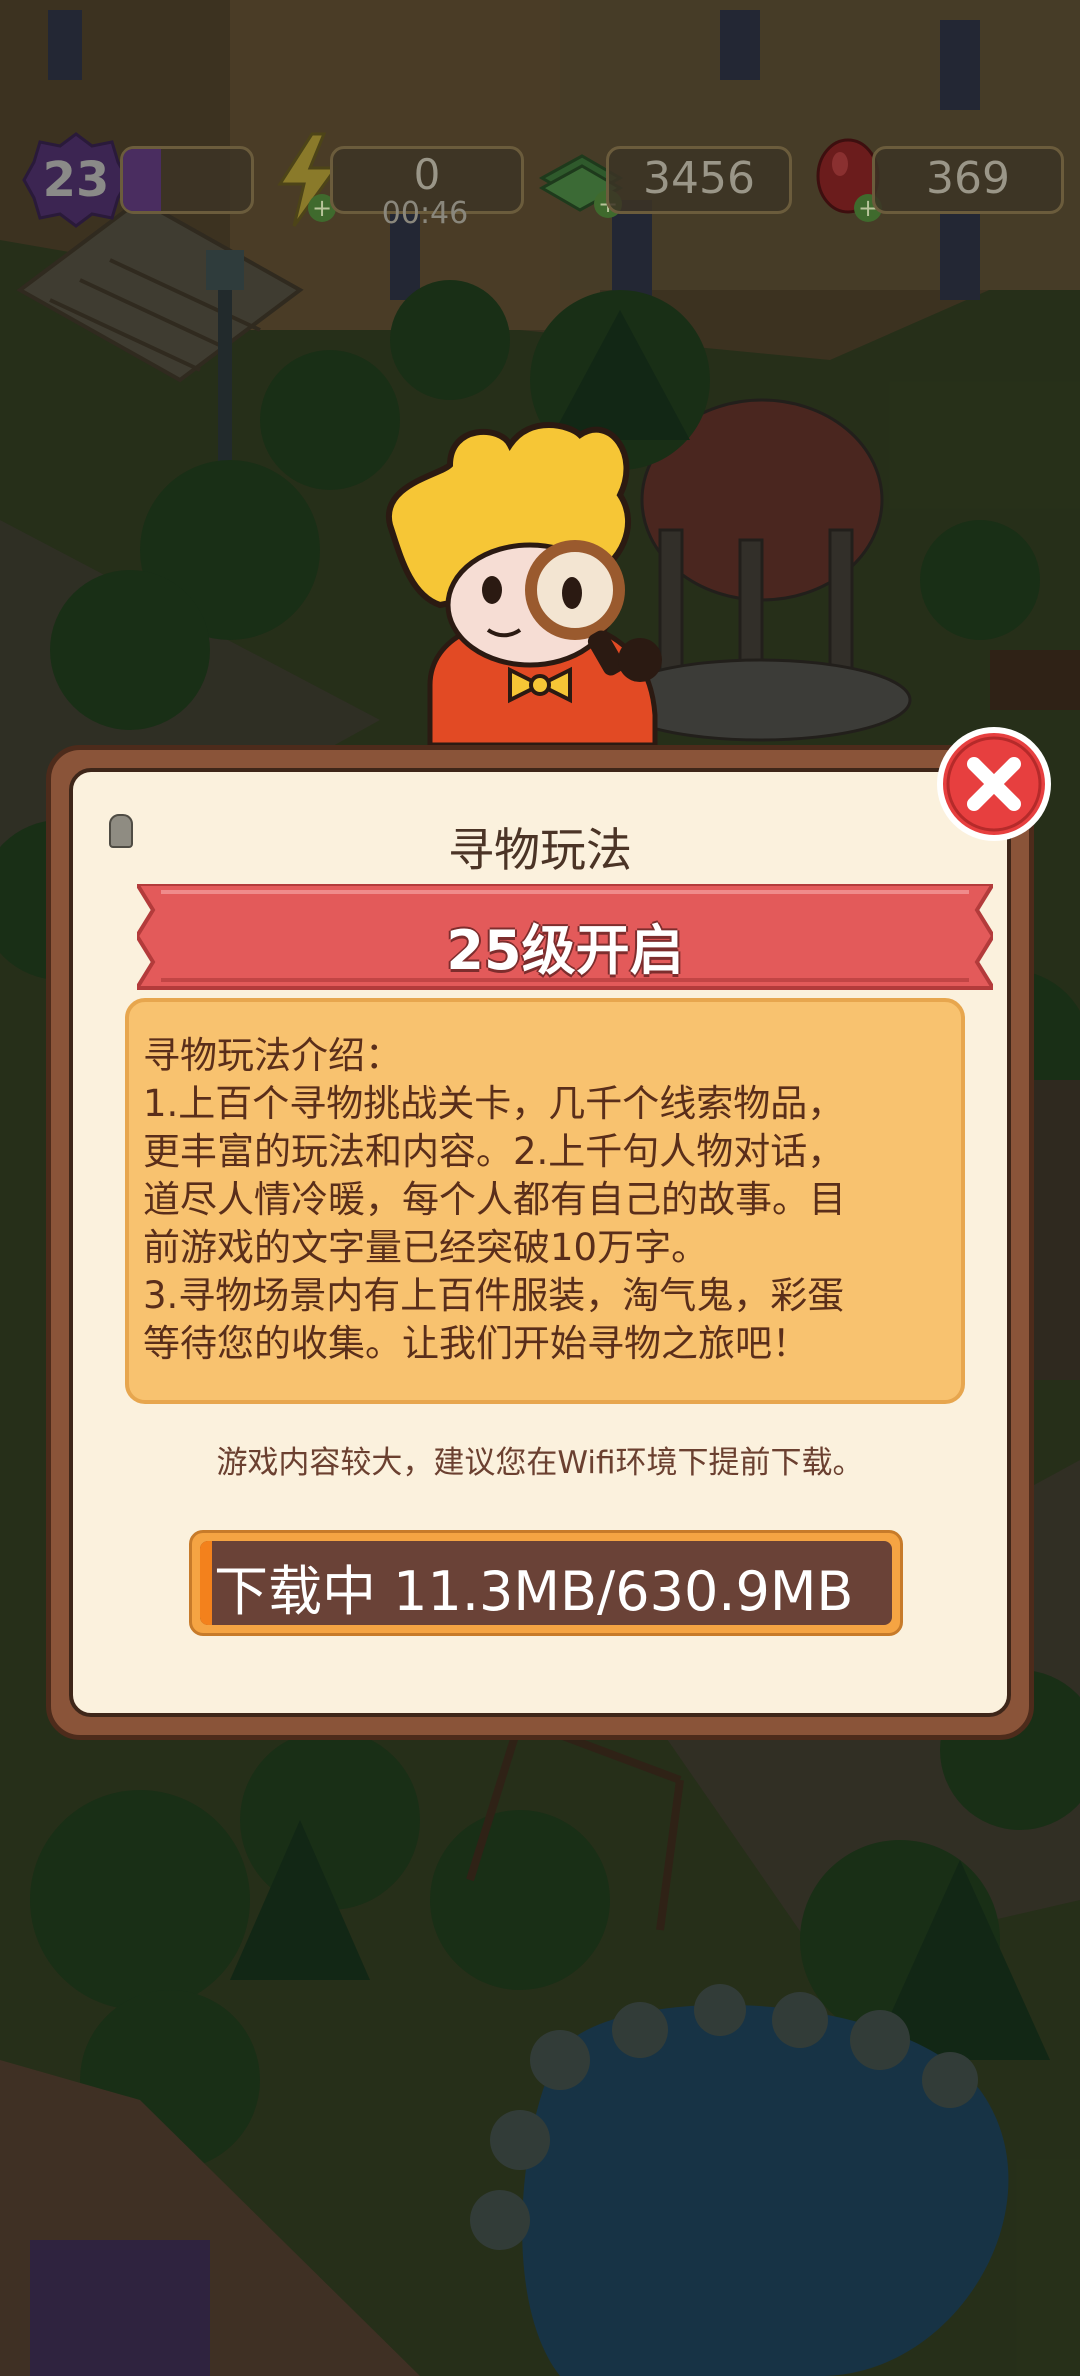 This screenshot has width=1080, height=2376. Describe the element at coordinates (272, 1055) in the screenshot. I see `intro-line: 寻物玩法介绍：` at that location.